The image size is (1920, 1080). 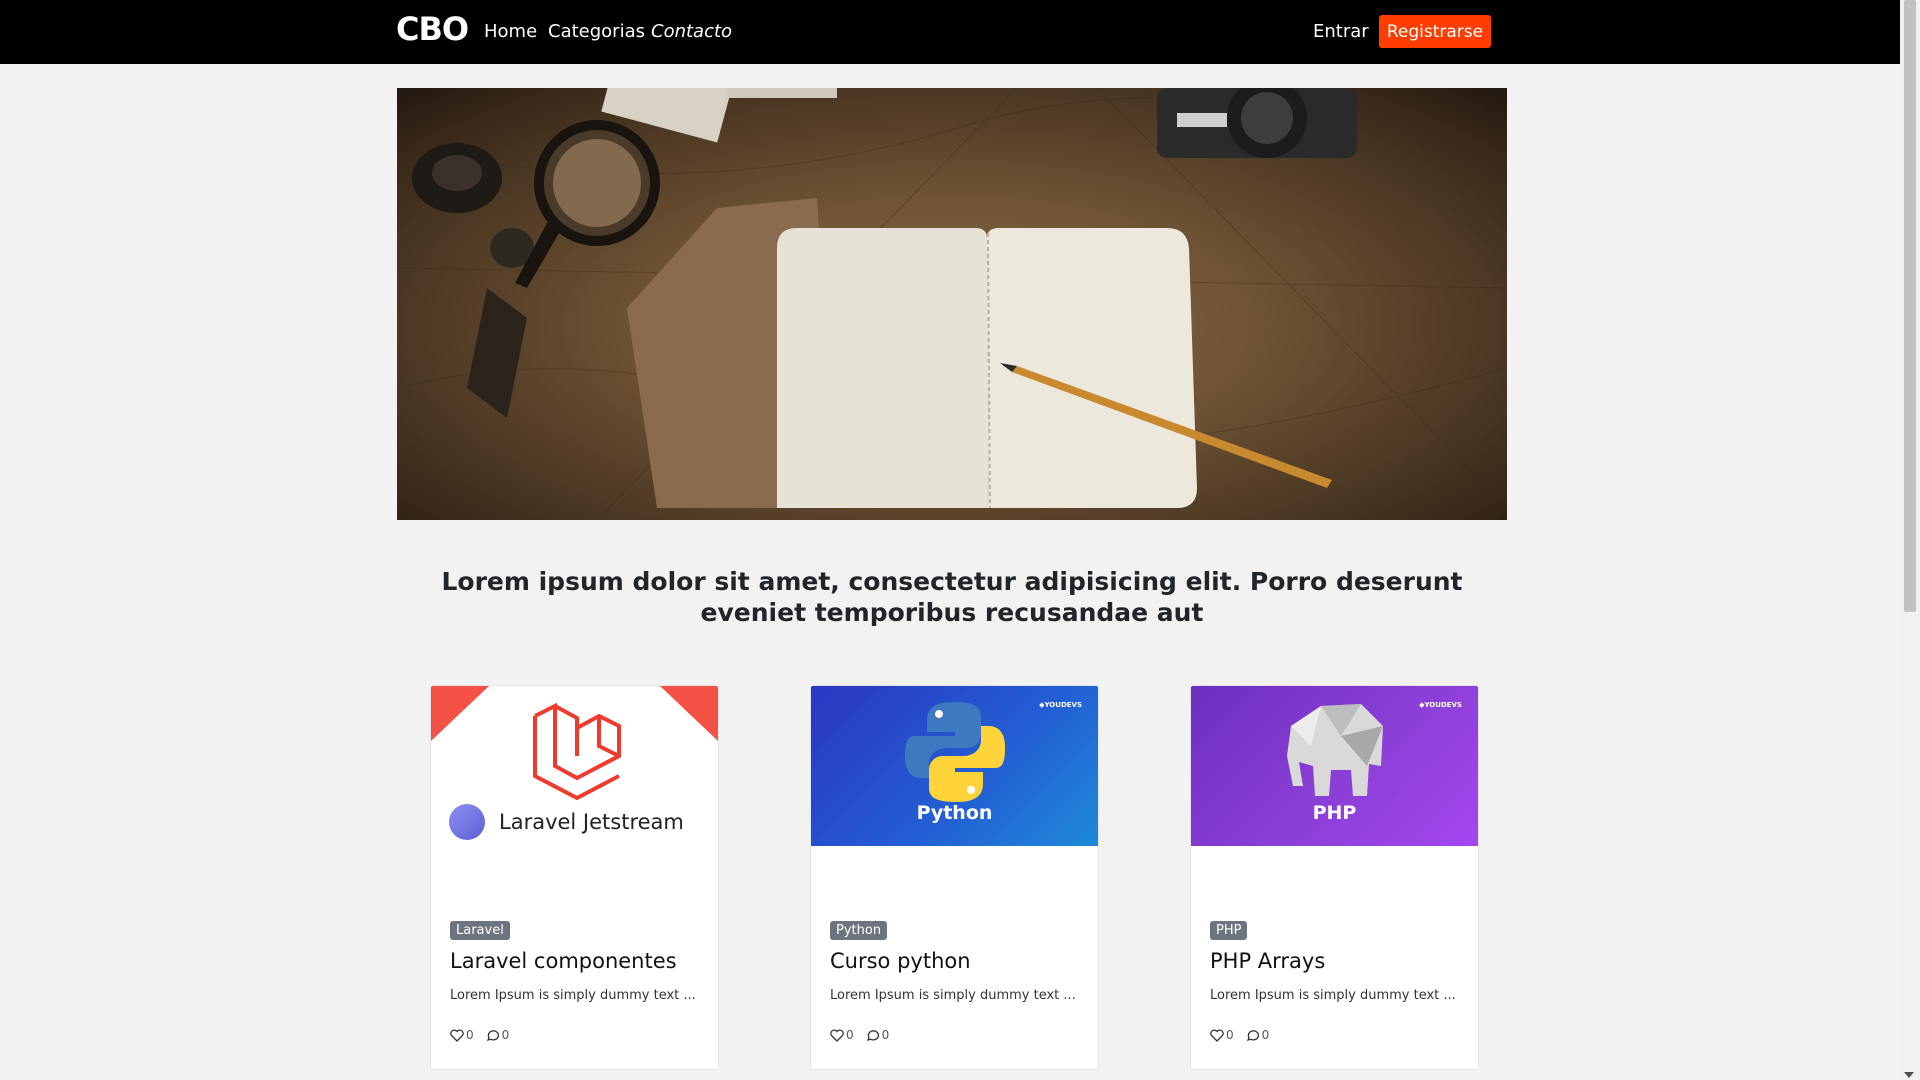 I want to click on card-title: PHP Arrays, so click(x=1267, y=961).